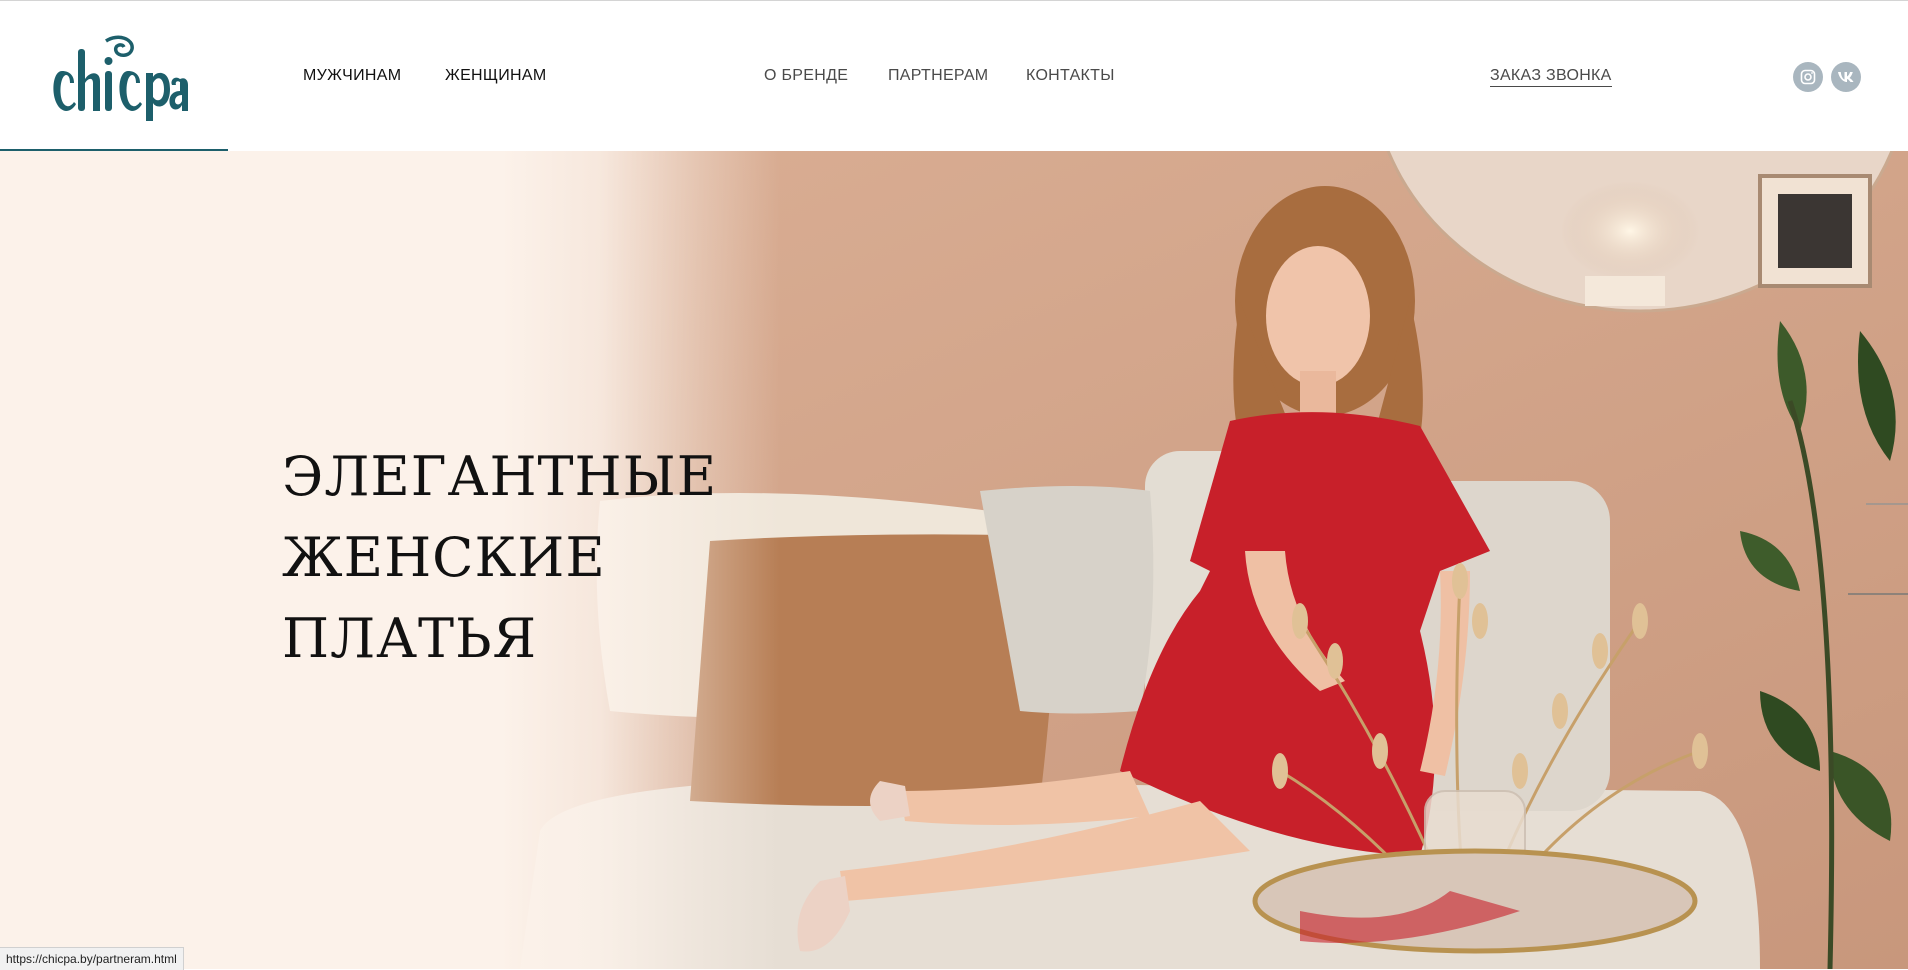  What do you see at coordinates (92, 958) in the screenshot?
I see `browser-status-url: https://chicpa.by/partneram.html` at bounding box center [92, 958].